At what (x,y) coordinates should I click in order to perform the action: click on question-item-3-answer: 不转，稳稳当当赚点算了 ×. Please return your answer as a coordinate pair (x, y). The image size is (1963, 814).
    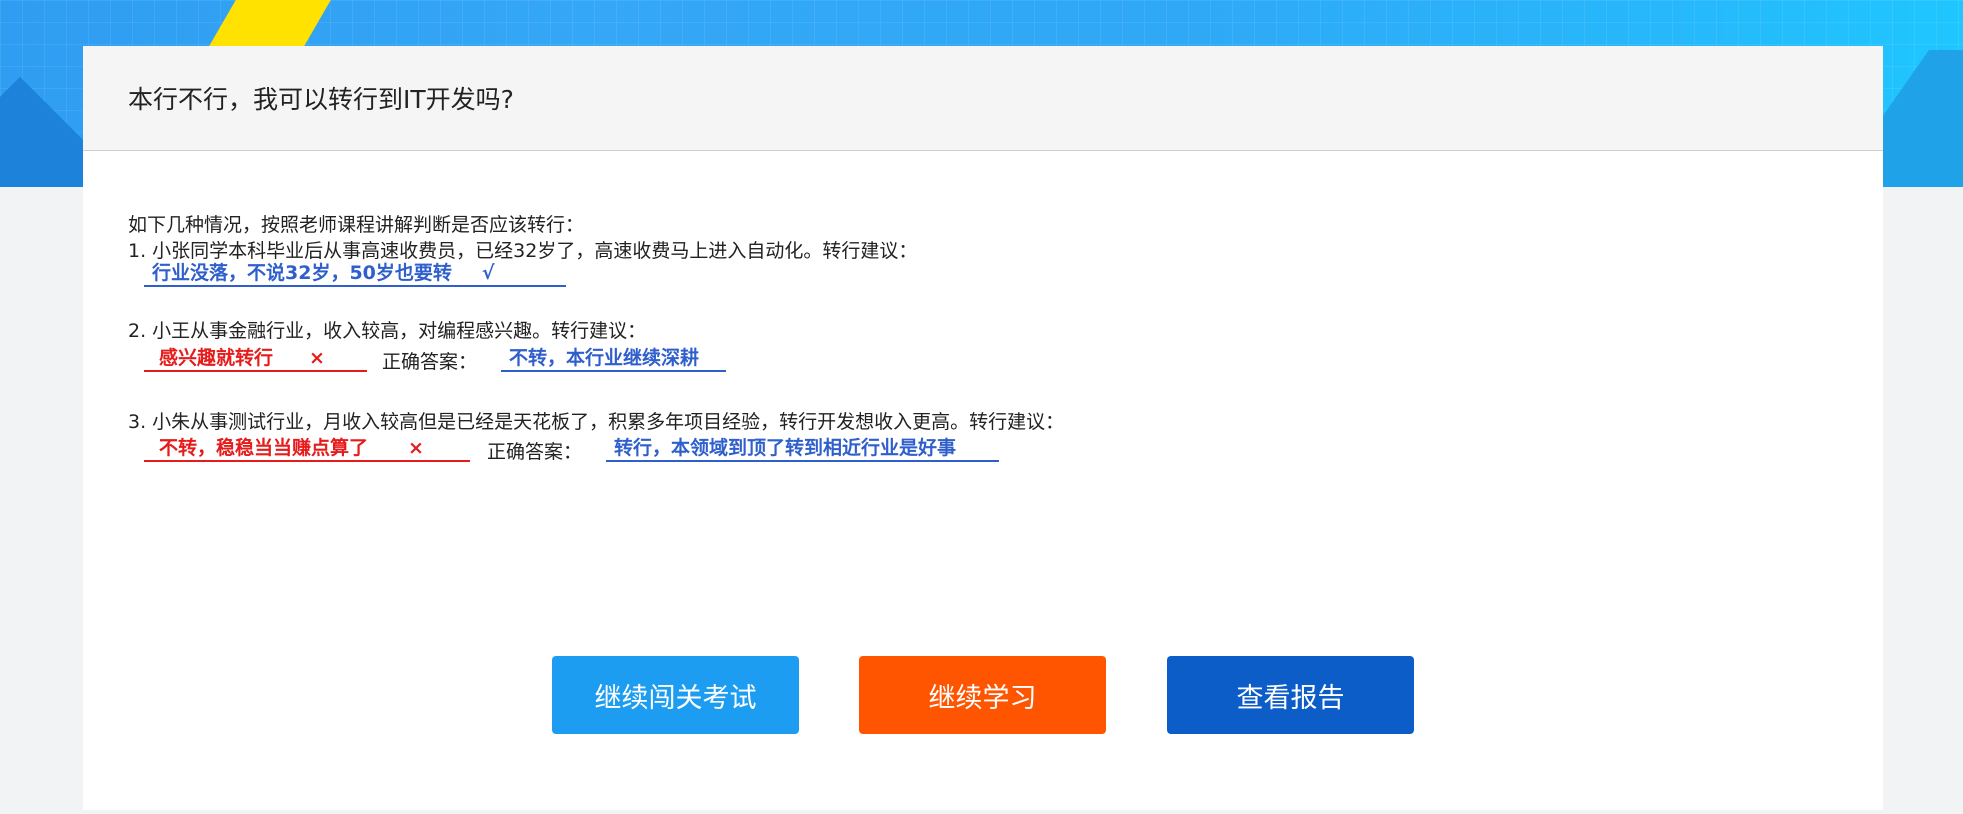
    Looking at the image, I should click on (307, 449).